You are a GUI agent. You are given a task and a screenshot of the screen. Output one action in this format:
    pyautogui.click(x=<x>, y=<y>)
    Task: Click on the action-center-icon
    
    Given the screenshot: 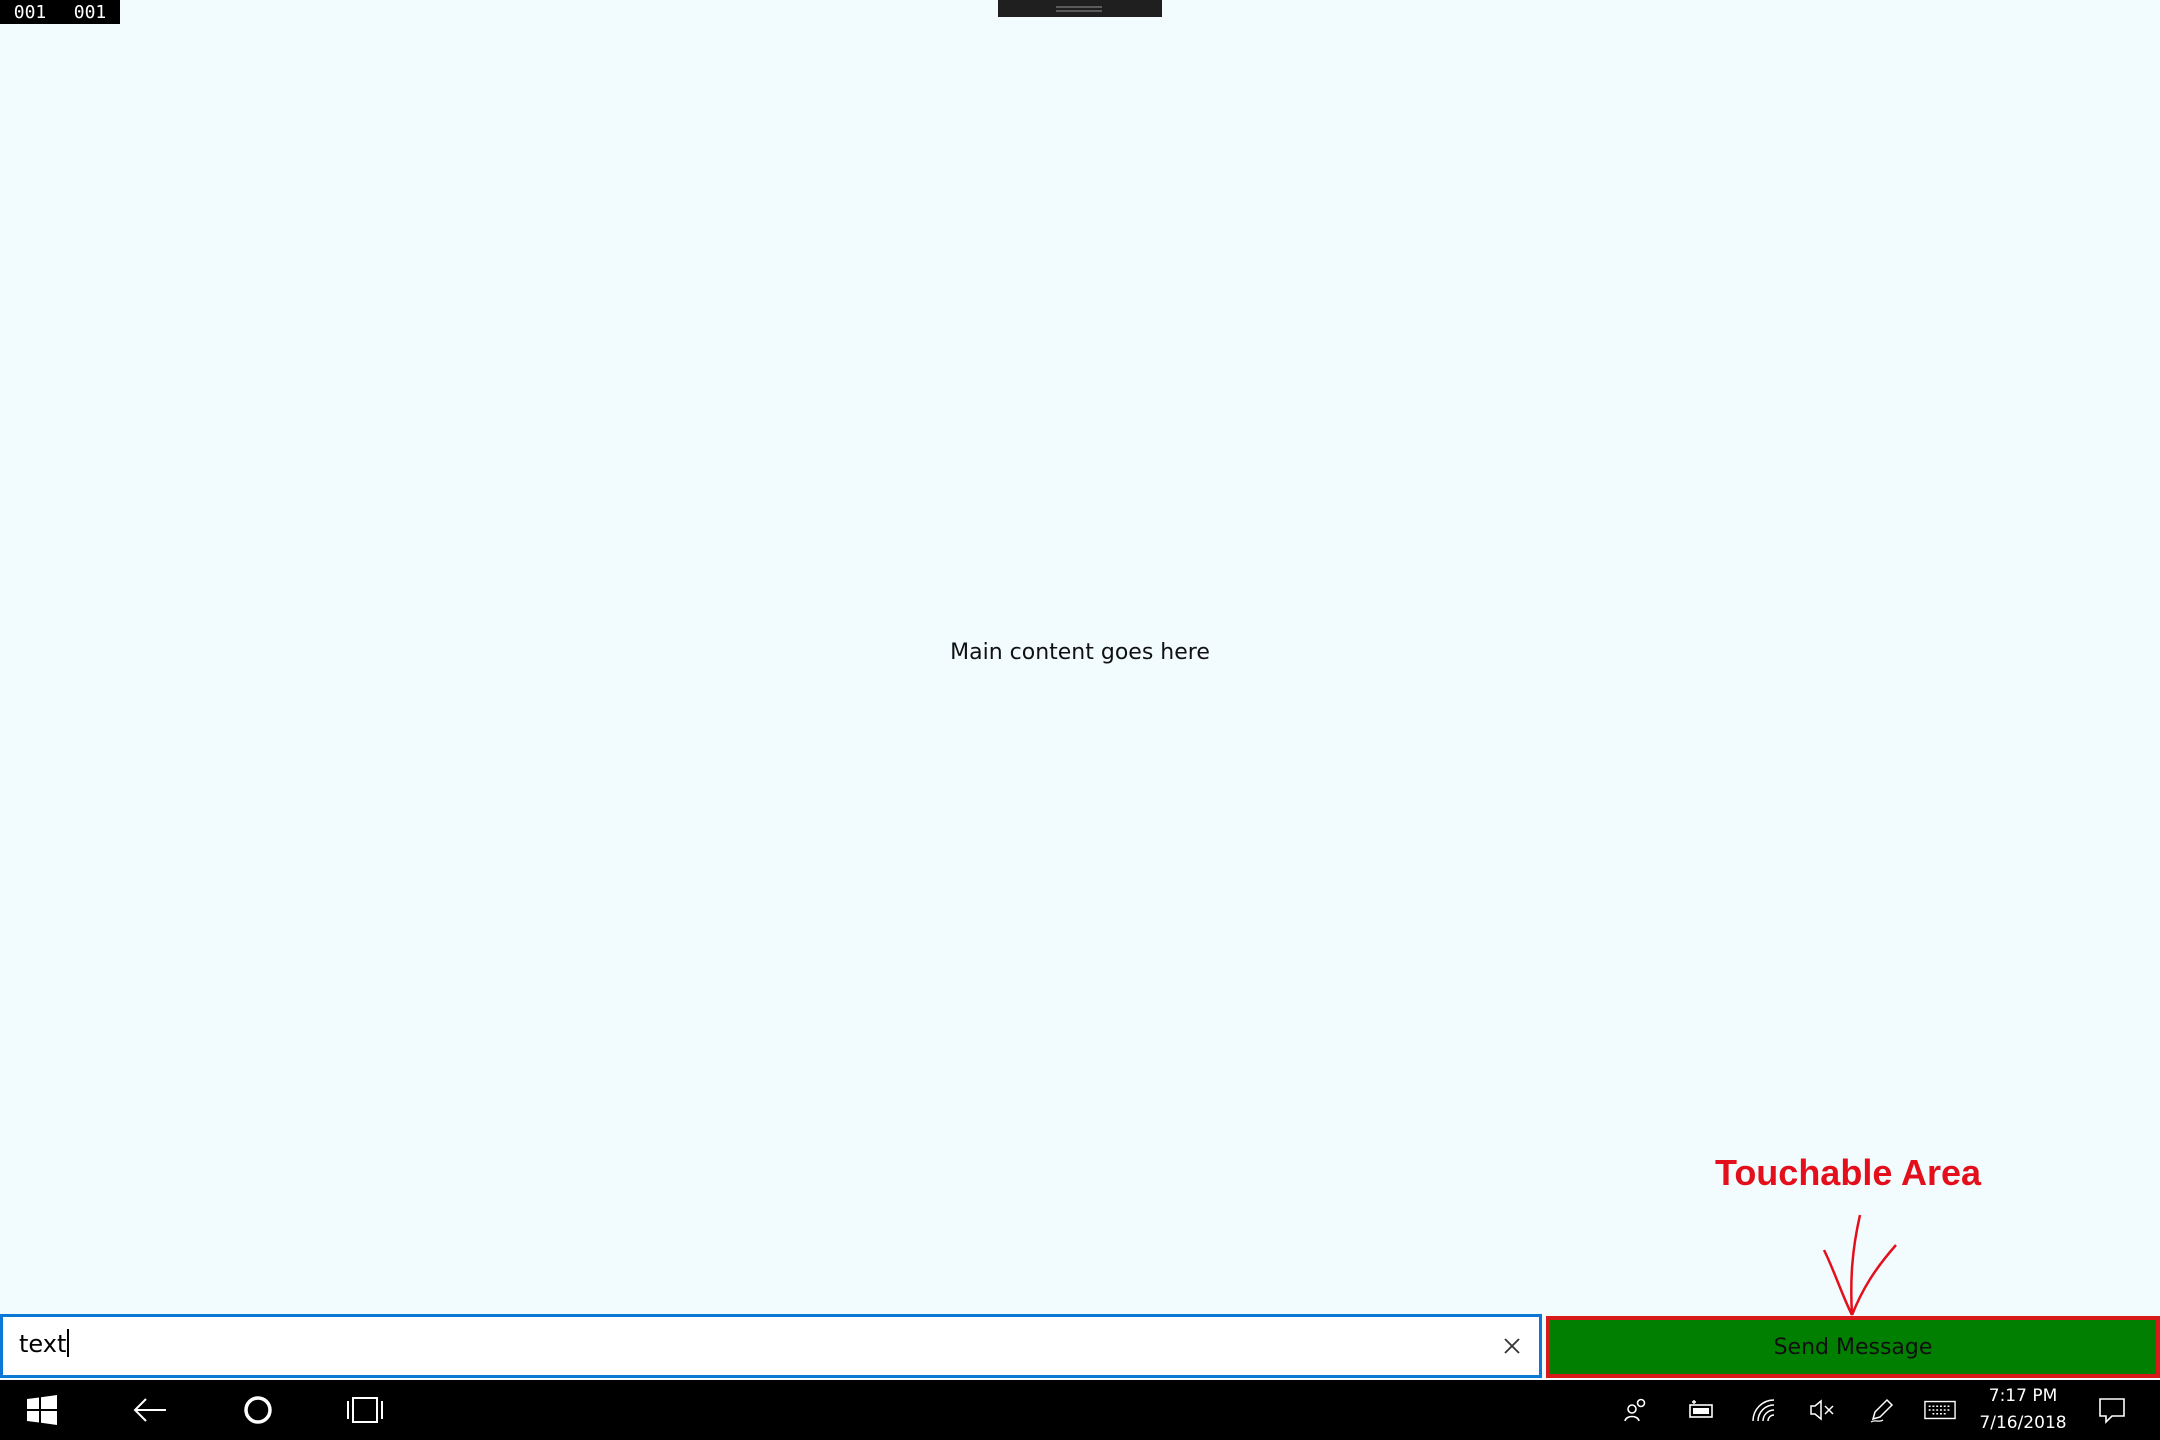 What is the action you would take?
    pyautogui.click(x=2112, y=1411)
    